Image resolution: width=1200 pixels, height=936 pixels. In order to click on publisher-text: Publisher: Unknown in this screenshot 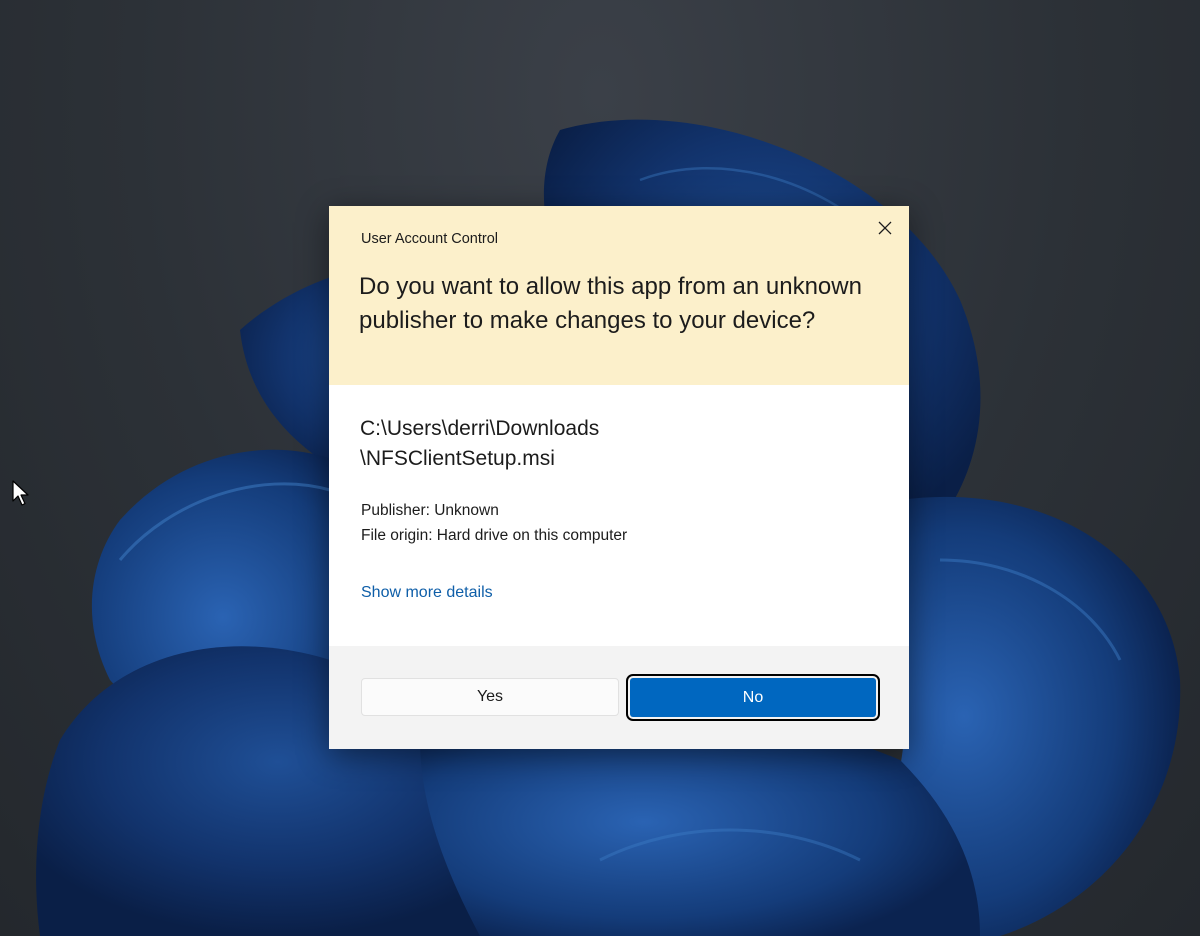, I will do `click(430, 510)`.